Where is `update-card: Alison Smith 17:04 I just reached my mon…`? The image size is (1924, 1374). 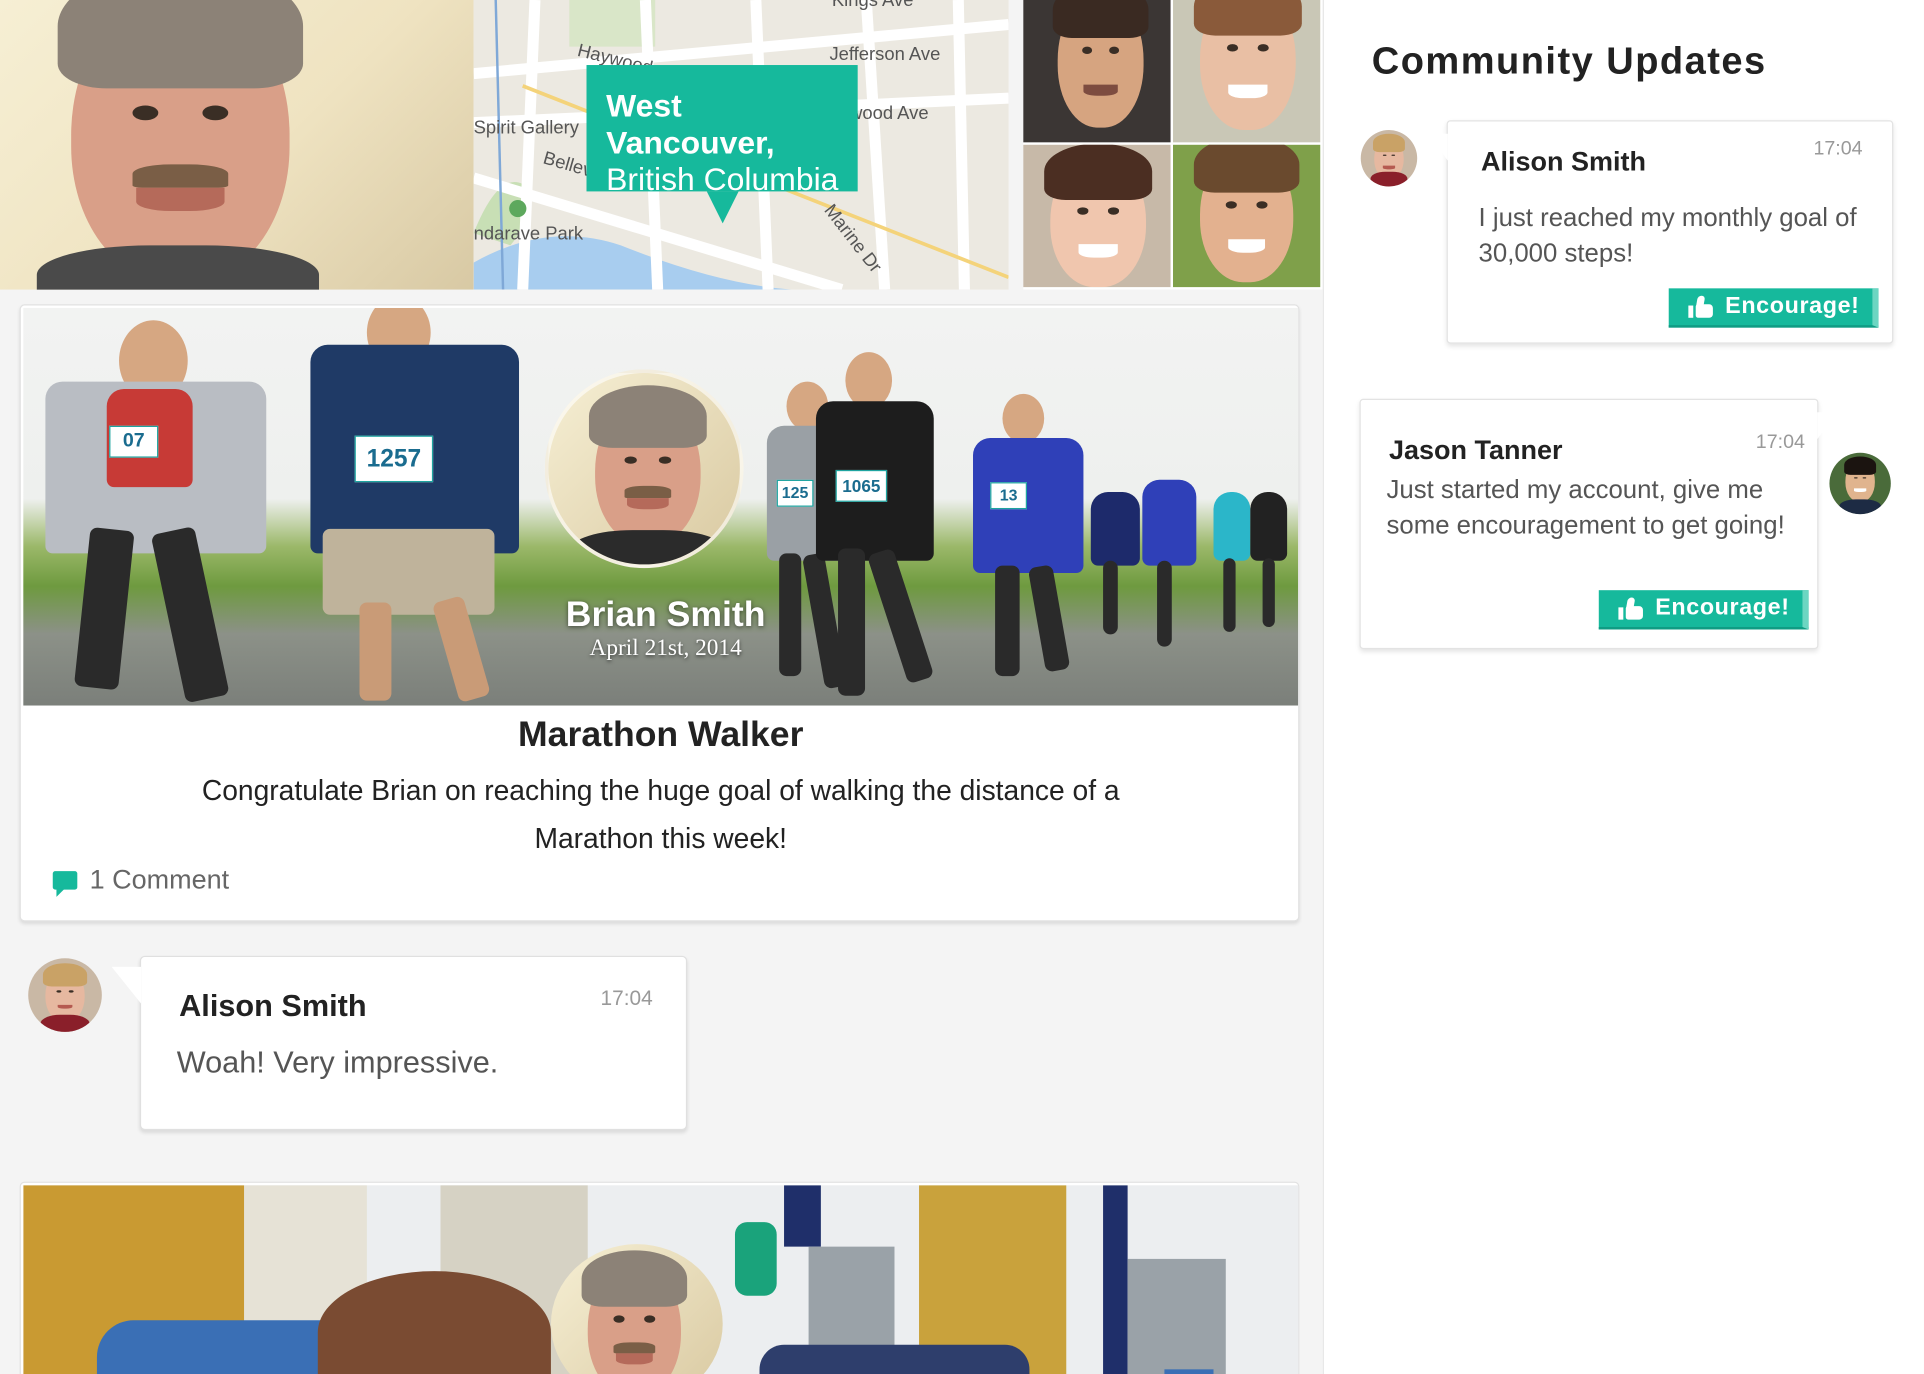
update-card: Alison Smith 17:04 I just reached my mon… is located at coordinates (1661, 232).